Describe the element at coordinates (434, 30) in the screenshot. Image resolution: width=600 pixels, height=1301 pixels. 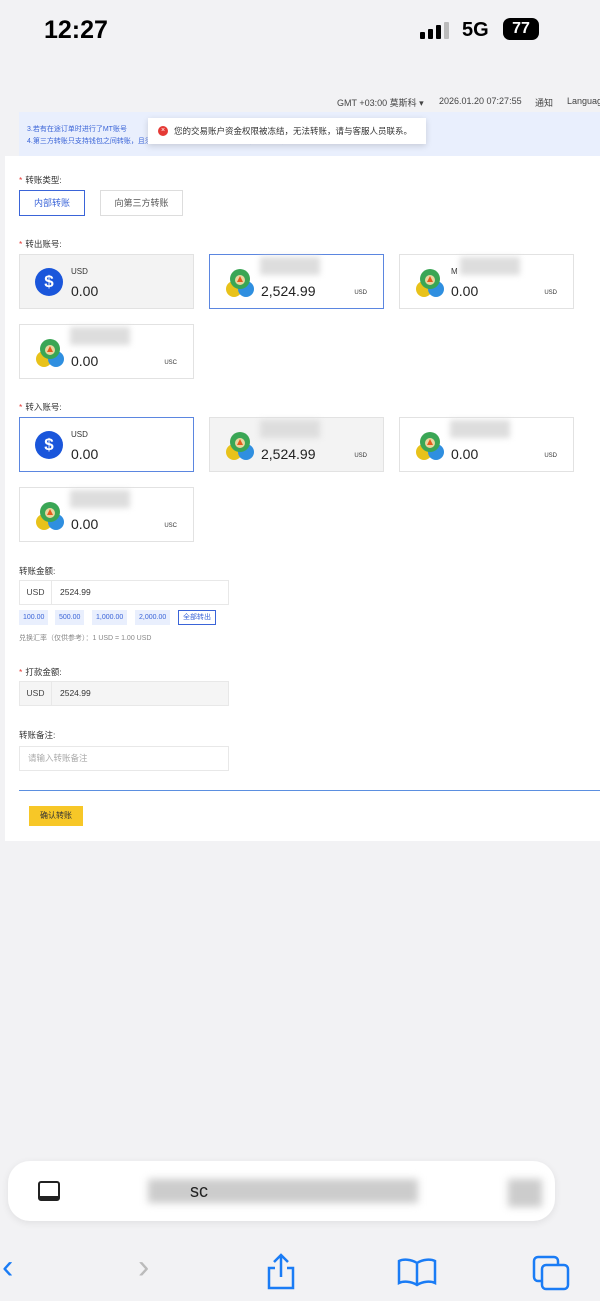
I see `signal-icon` at that location.